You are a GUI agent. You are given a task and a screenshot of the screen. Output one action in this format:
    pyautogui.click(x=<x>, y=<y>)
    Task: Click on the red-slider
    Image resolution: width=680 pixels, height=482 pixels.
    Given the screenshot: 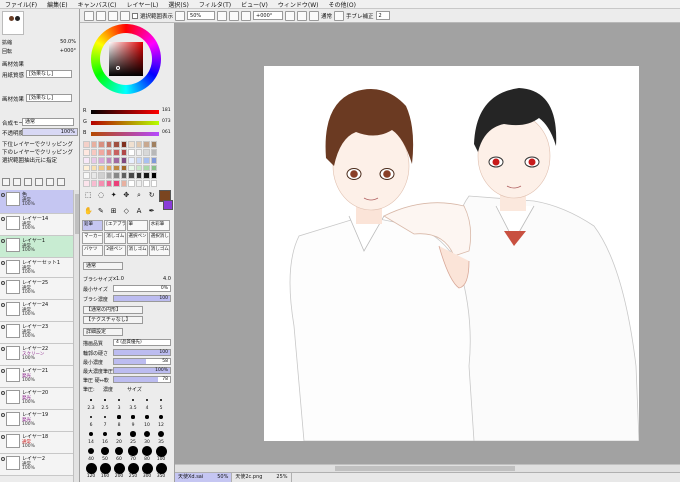 What is the action you would take?
    pyautogui.click(x=125, y=112)
    